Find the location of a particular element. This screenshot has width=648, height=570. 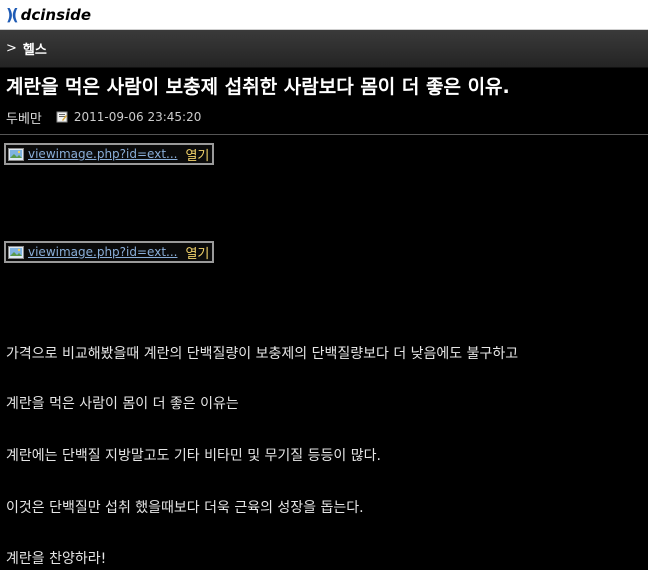

gallery-name: 헬스 is located at coordinates (35, 48).